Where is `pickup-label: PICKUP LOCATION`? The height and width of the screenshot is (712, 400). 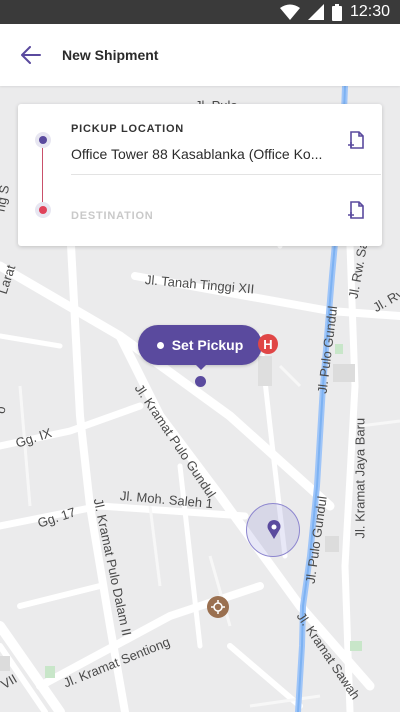
pickup-label: PICKUP LOCATION is located at coordinates (128, 129).